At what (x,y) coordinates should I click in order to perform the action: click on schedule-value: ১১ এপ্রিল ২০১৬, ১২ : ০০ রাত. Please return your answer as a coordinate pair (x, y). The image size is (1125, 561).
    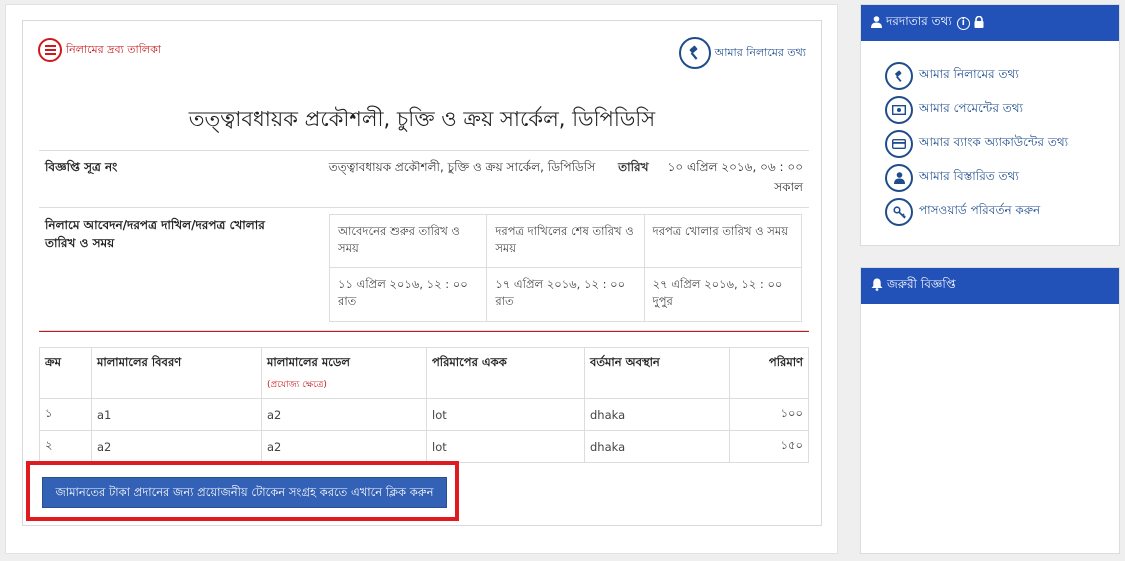
    Looking at the image, I should click on (408, 294).